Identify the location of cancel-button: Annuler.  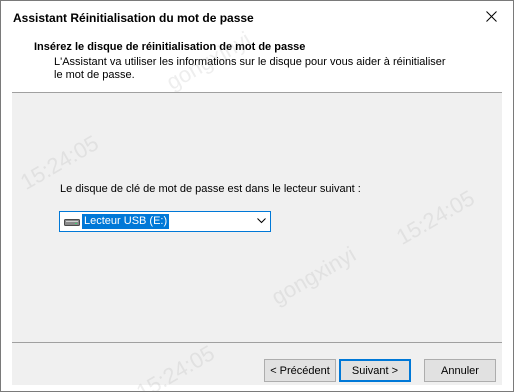
(460, 370).